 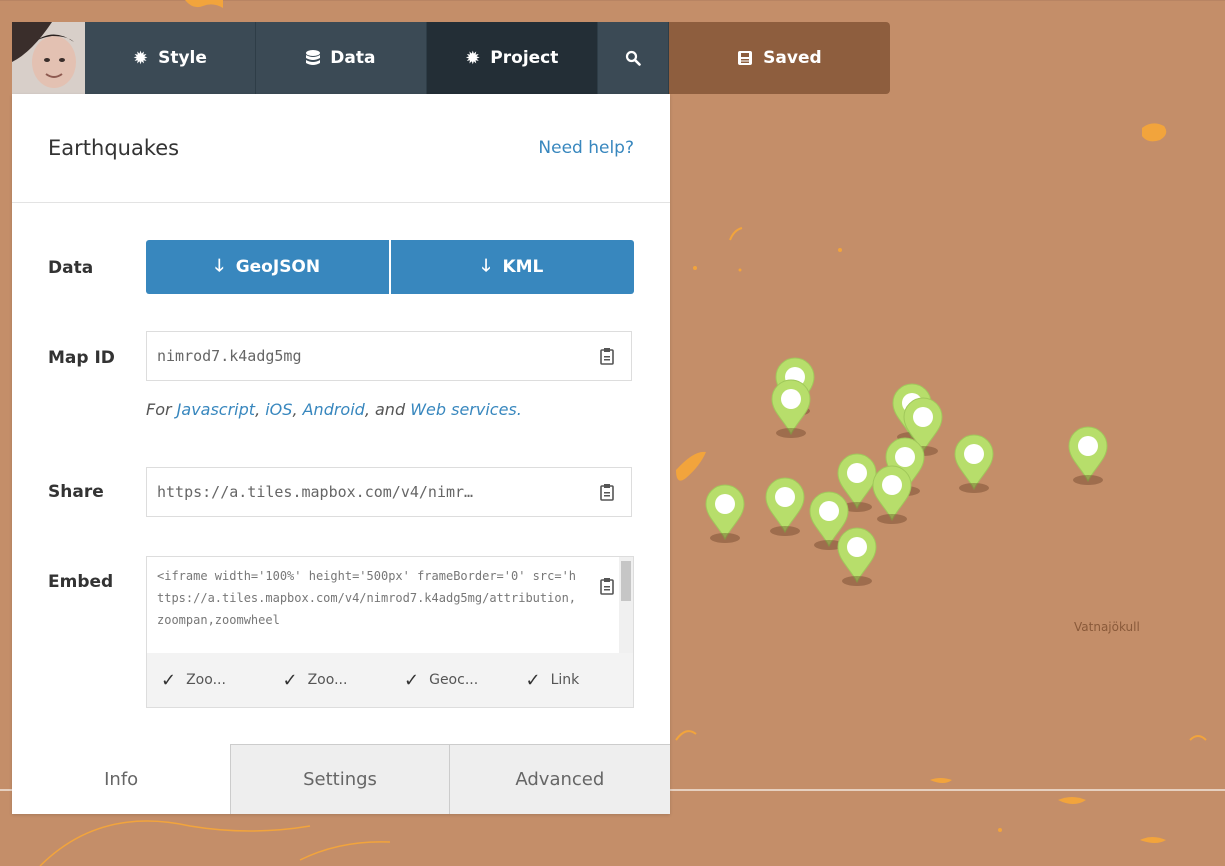 What do you see at coordinates (745, 58) in the screenshot?
I see `save-icon` at bounding box center [745, 58].